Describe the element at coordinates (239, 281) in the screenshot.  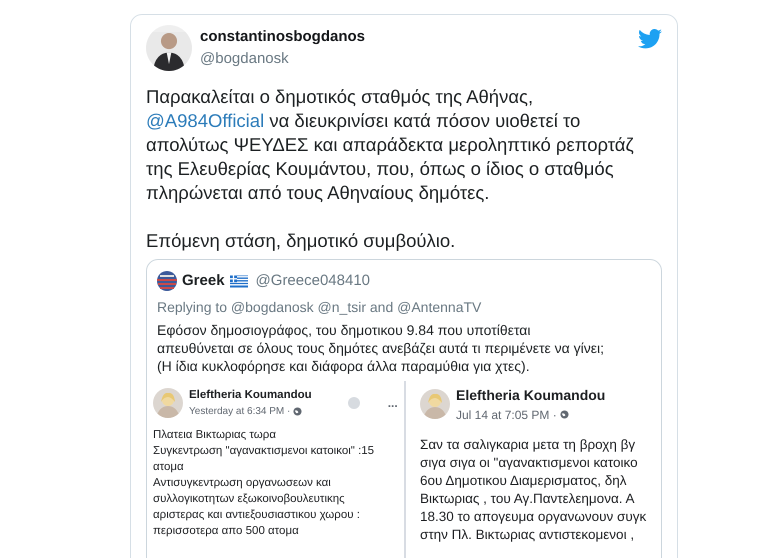
I see `flag-icon` at that location.